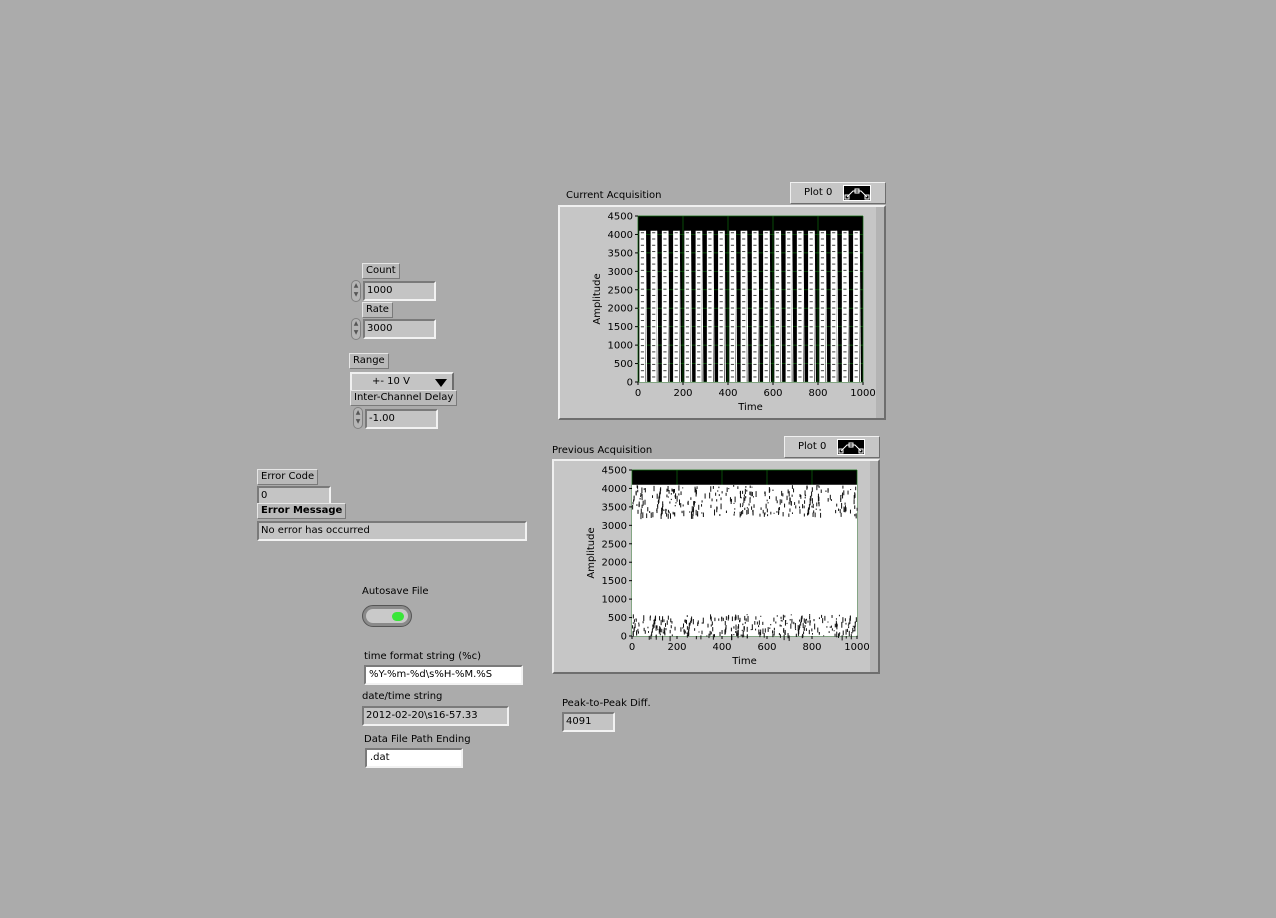  I want to click on inter-channel-delay-spinner: ▲ ▼, so click(358, 418).